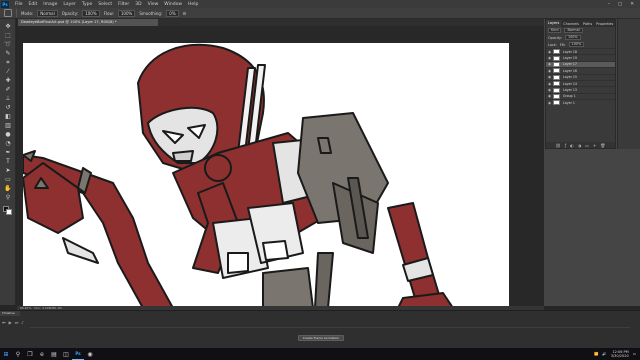 The width and height of the screenshot is (640, 360). I want to click on zoom-tool-icon: ⚲, so click(8, 197).